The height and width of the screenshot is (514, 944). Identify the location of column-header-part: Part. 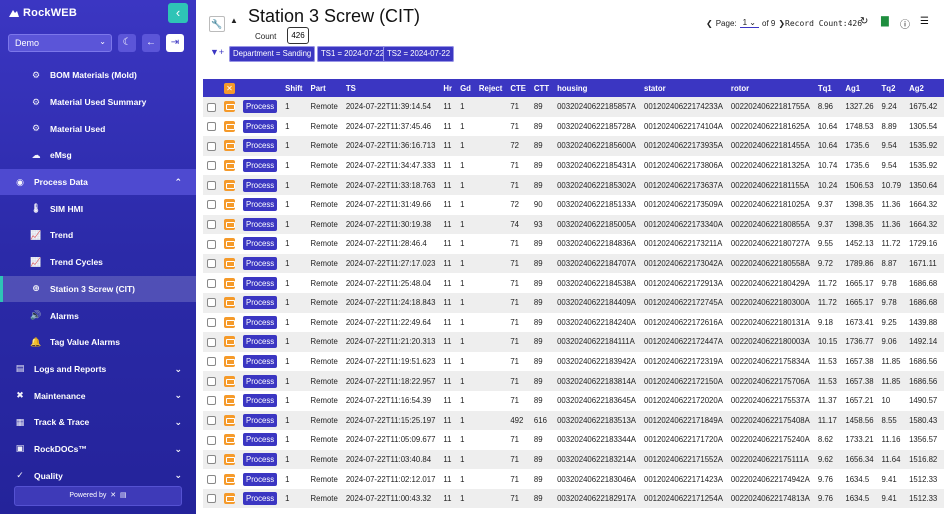
(324, 88).